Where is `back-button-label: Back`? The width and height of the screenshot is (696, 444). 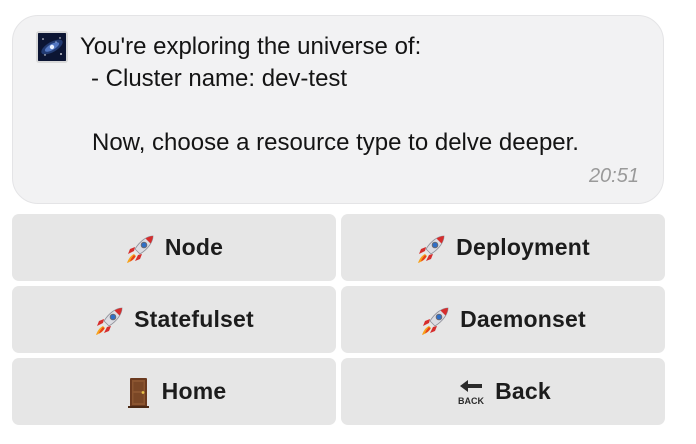
back-button-label: Back is located at coordinates (523, 391).